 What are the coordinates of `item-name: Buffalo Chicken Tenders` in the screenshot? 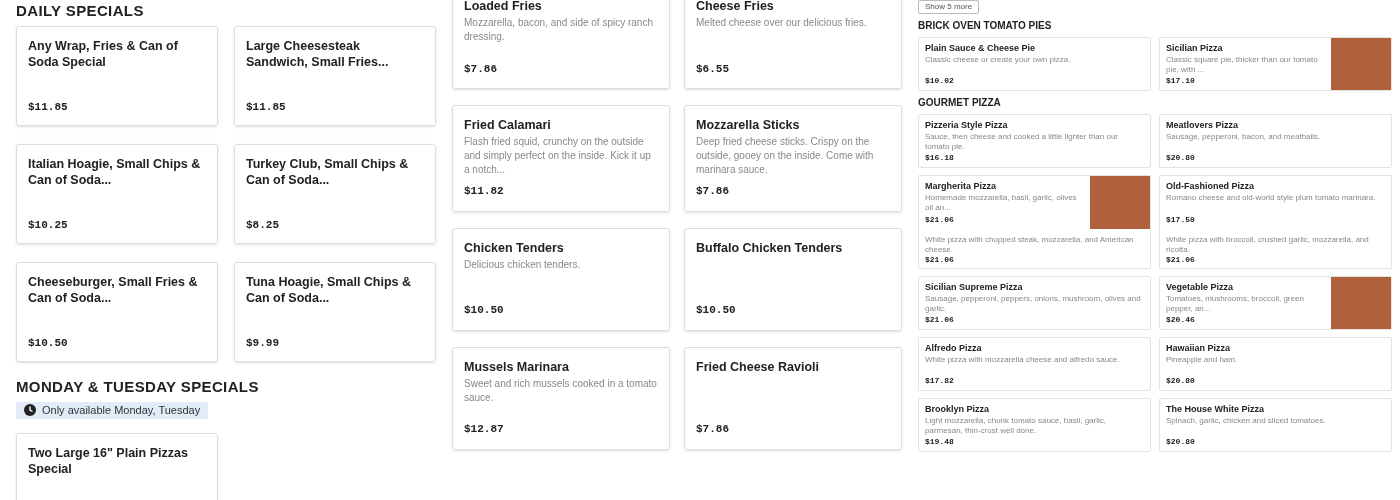 It's located at (770, 247).